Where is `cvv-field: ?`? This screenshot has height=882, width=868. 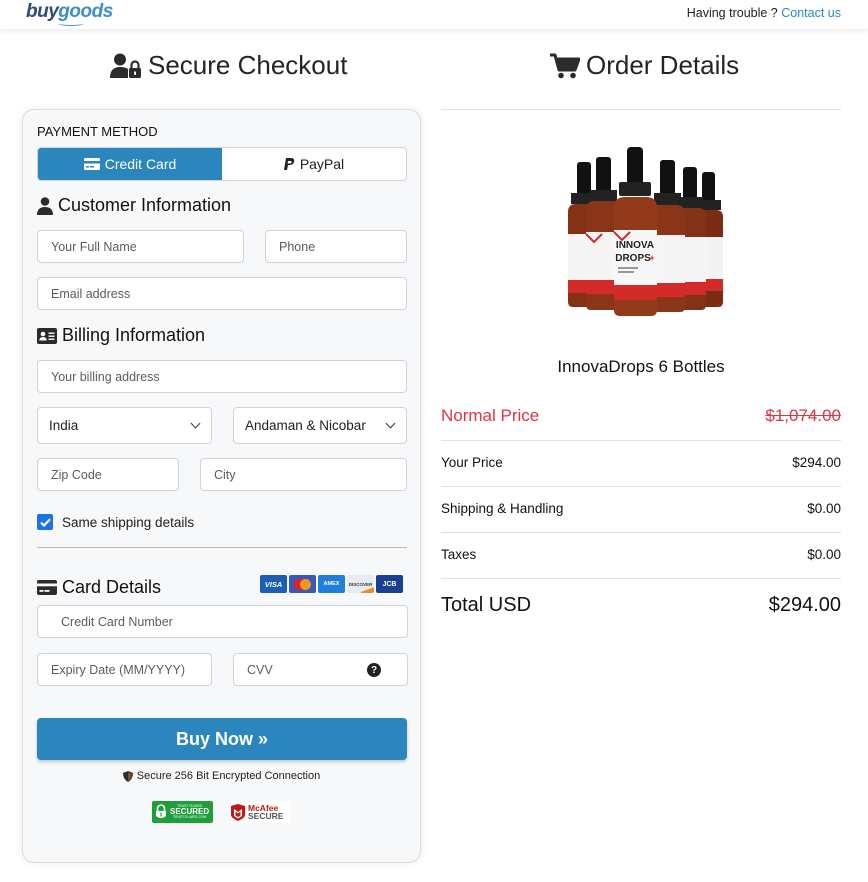
cvv-field: ? is located at coordinates (320, 669).